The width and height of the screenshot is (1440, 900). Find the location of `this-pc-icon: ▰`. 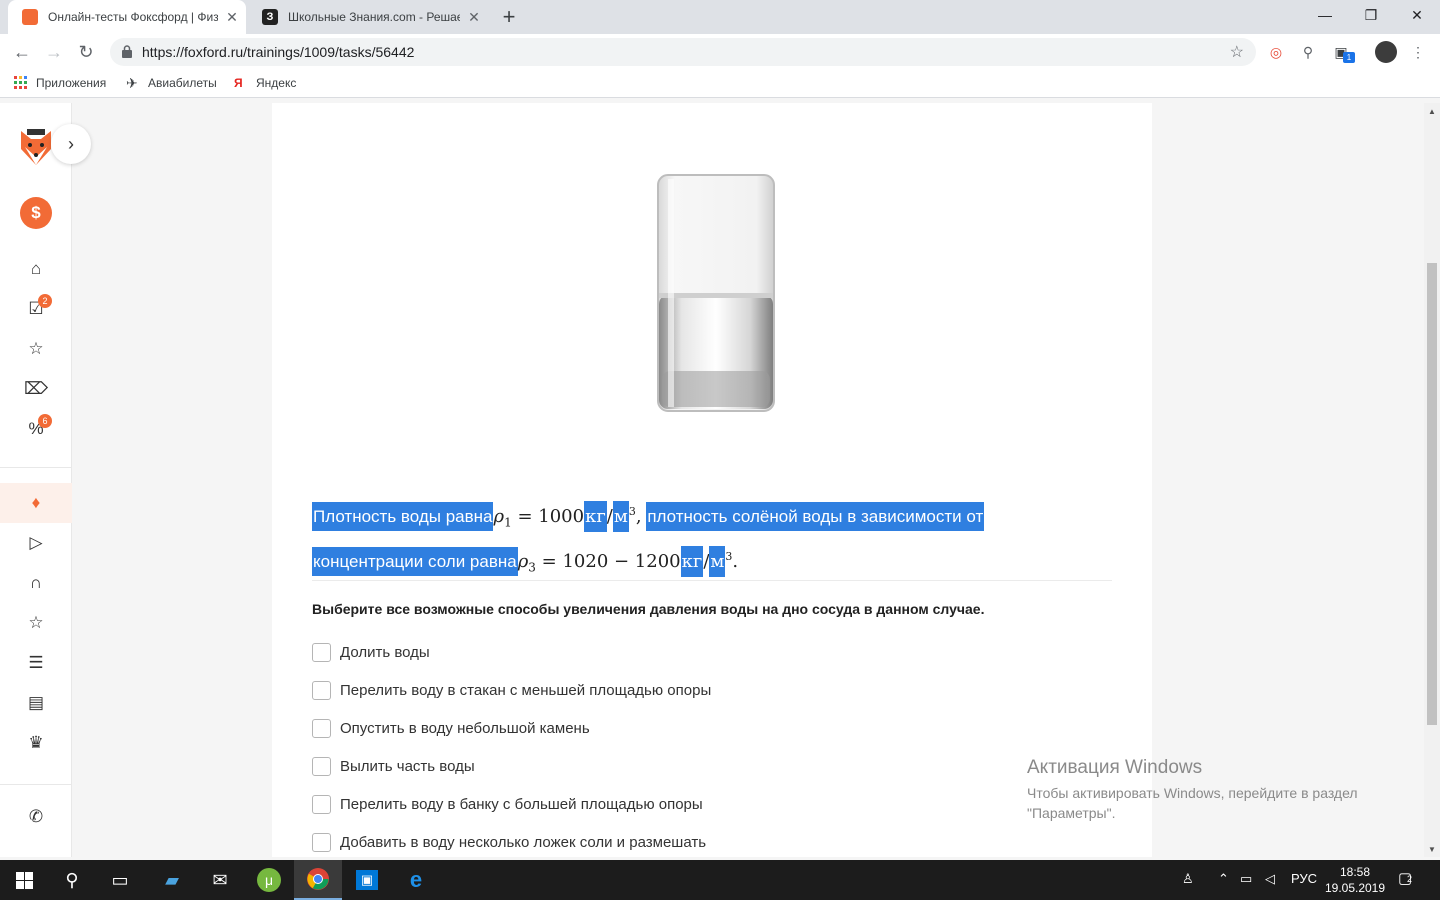

this-pc-icon: ▰ is located at coordinates (172, 880).